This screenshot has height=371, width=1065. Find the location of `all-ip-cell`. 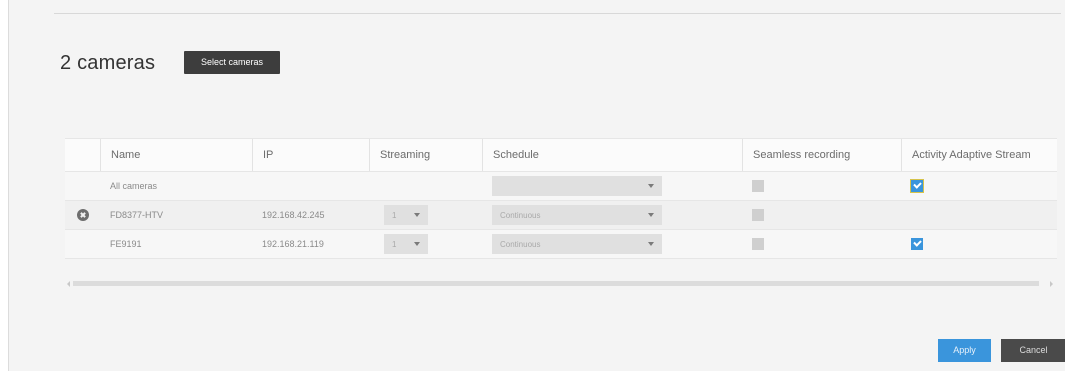

all-ip-cell is located at coordinates (310, 186).